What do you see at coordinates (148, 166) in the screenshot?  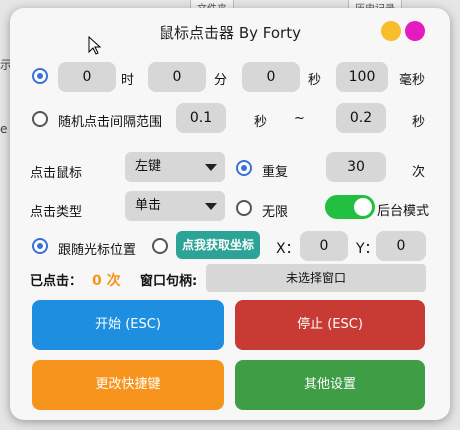 I see `mouse-button-value: 左键` at bounding box center [148, 166].